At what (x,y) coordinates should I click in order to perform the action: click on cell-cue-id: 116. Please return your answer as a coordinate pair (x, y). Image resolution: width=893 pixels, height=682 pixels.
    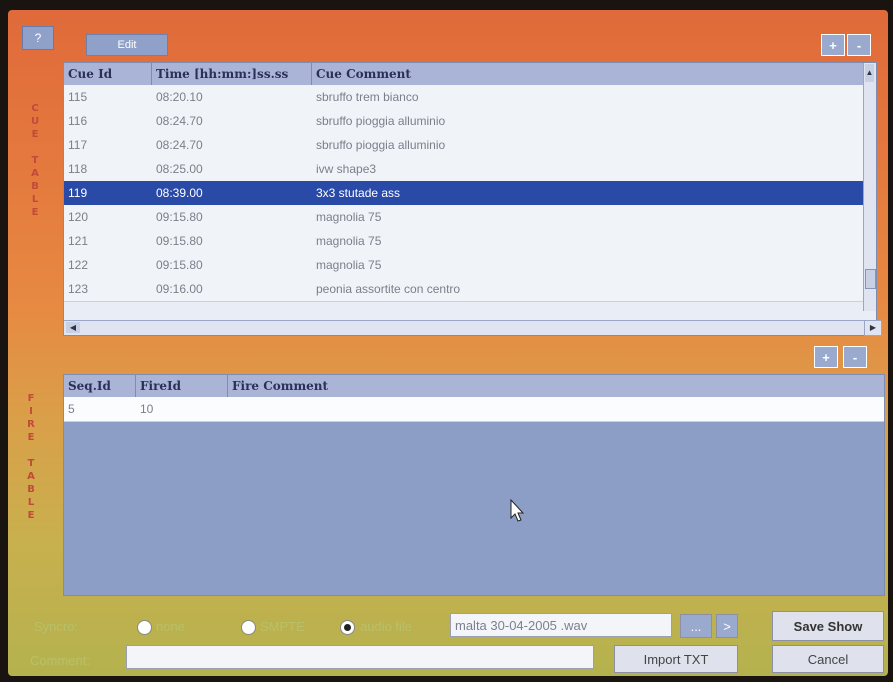
    Looking at the image, I should click on (78, 121).